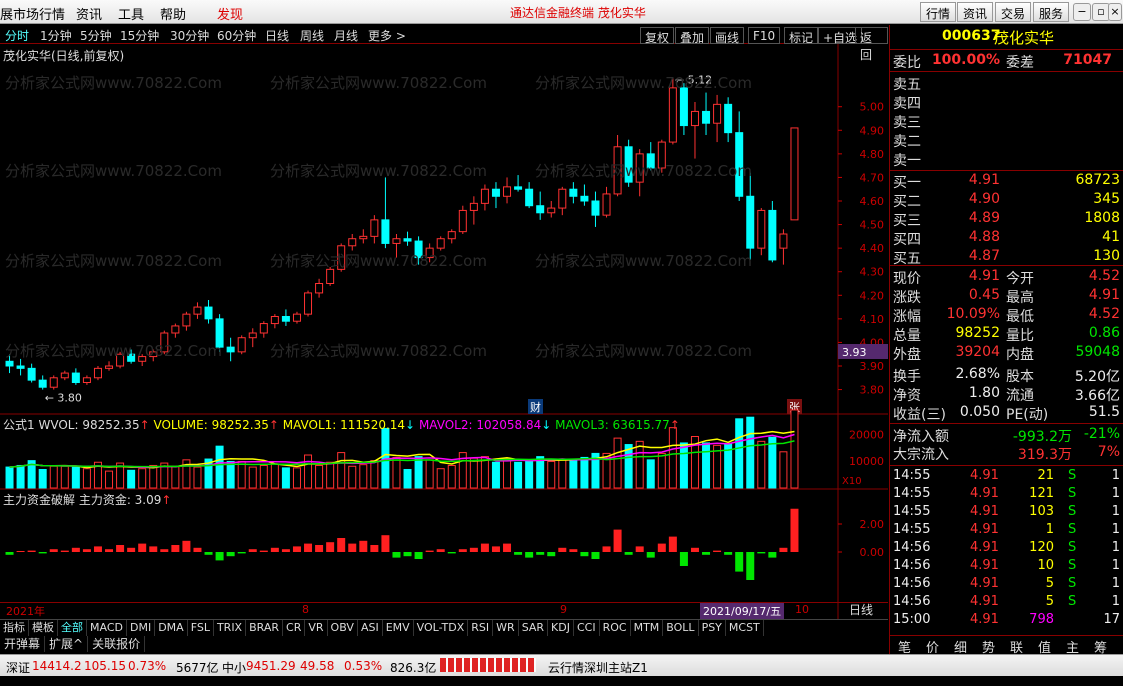 Image resolution: width=1123 pixels, height=686 pixels. I want to click on indicator-tab: DMA, so click(171, 628).